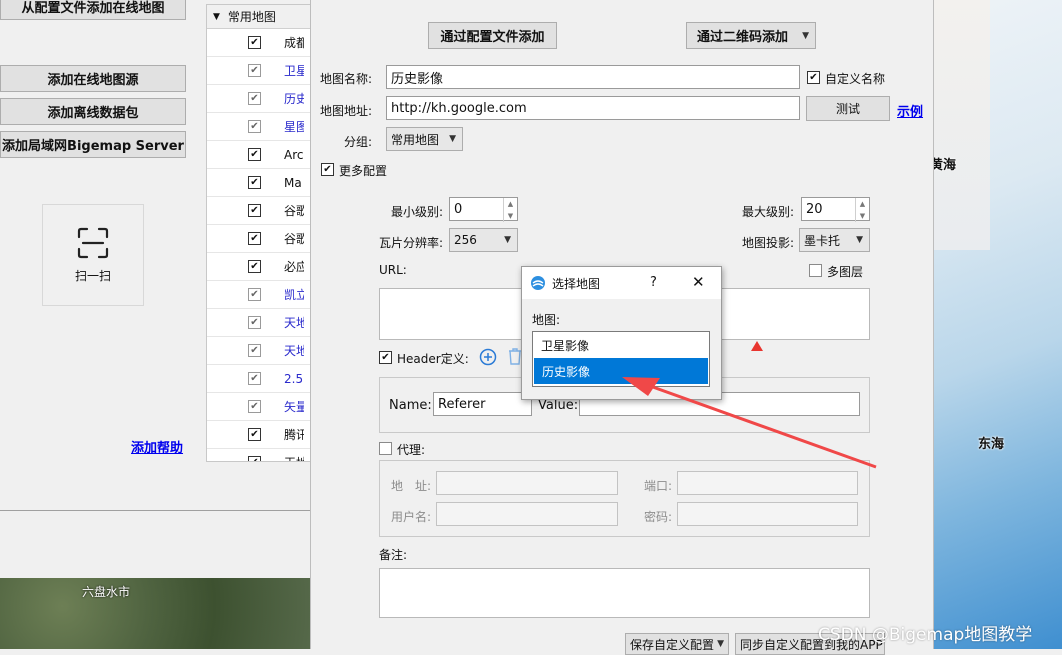  I want to click on header-name-input: Referer, so click(482, 404).